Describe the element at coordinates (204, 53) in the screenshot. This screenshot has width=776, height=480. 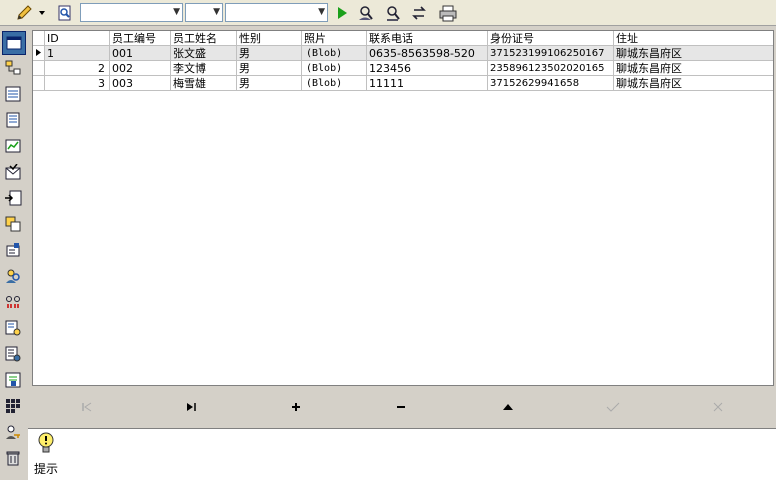
I see `cell-emp-name: 张文盛` at that location.